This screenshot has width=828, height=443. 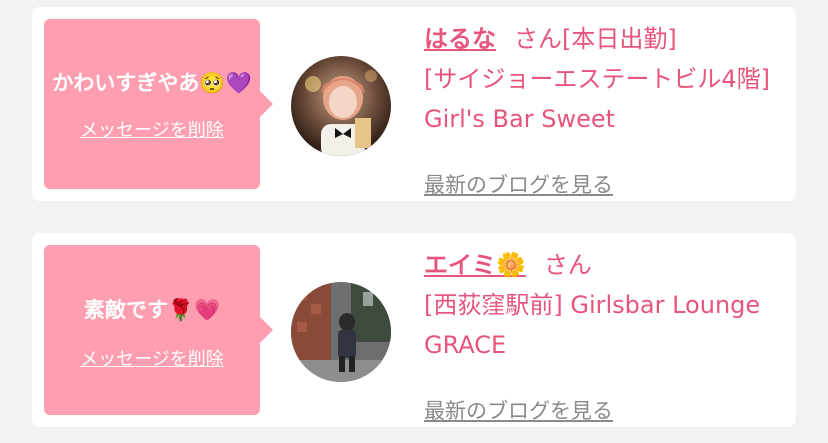 I want to click on shop-name: [西荻窪駅前] Girlsbar Lounge GRACE, so click(x=592, y=325).